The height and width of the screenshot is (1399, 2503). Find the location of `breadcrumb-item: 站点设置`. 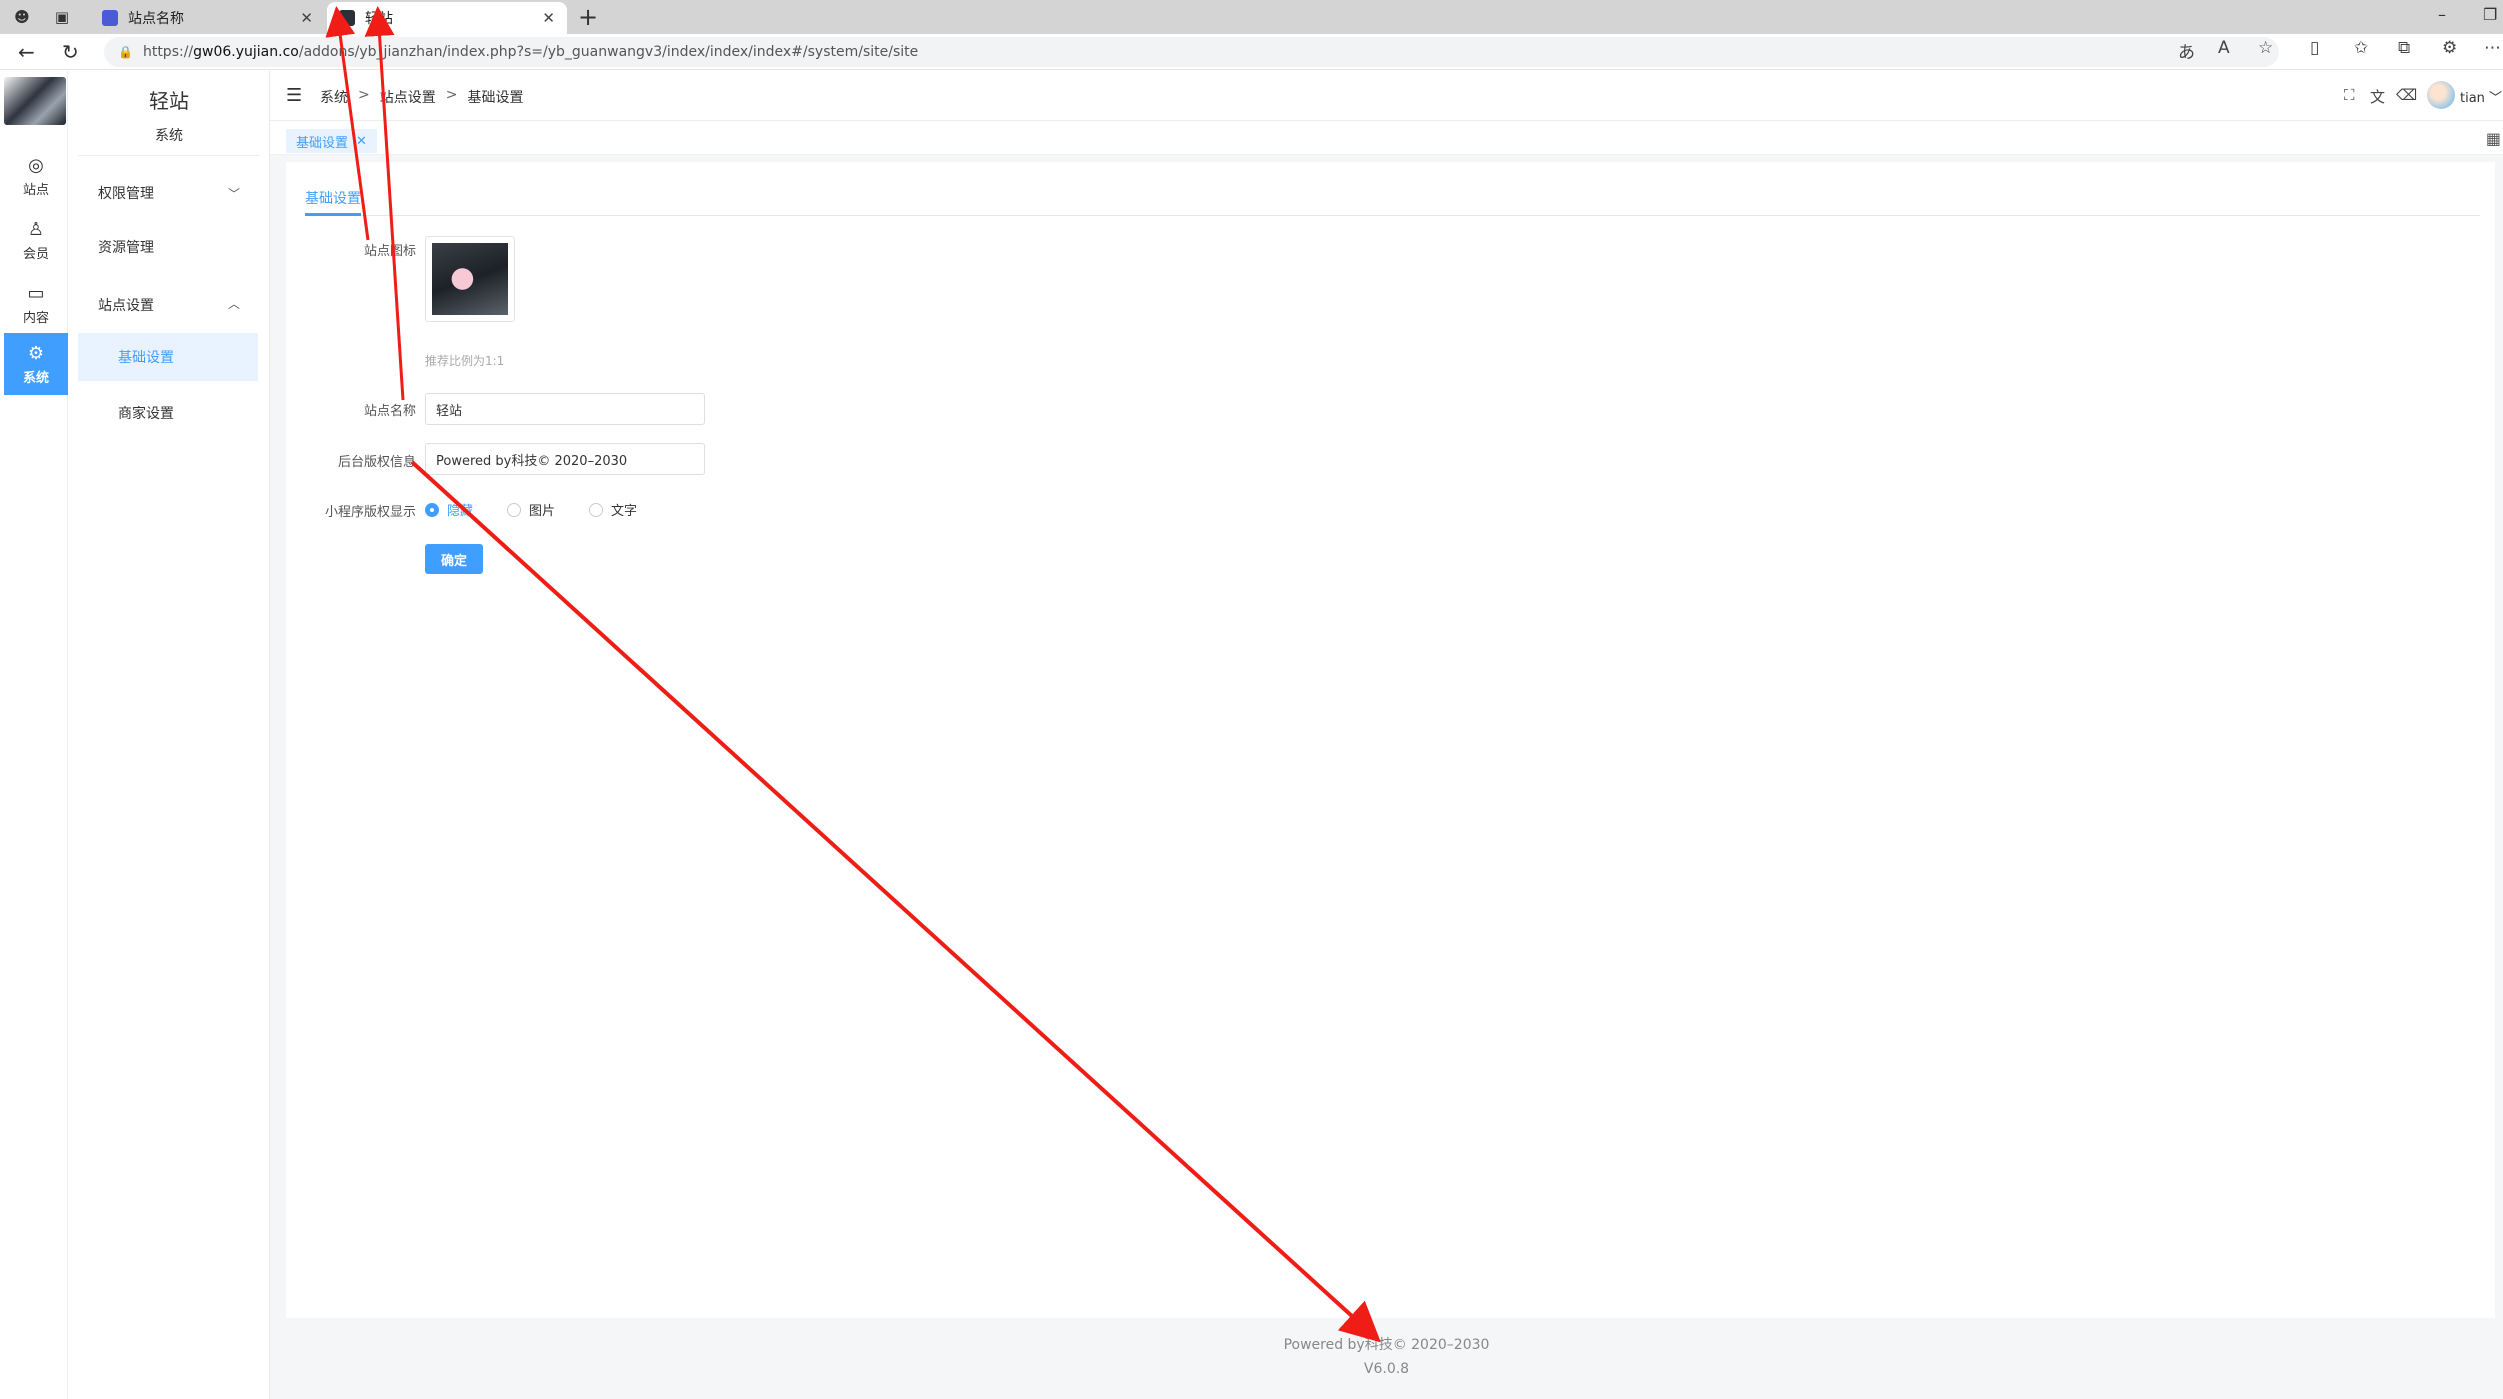

breadcrumb-item: 站点设置 is located at coordinates (408, 97).